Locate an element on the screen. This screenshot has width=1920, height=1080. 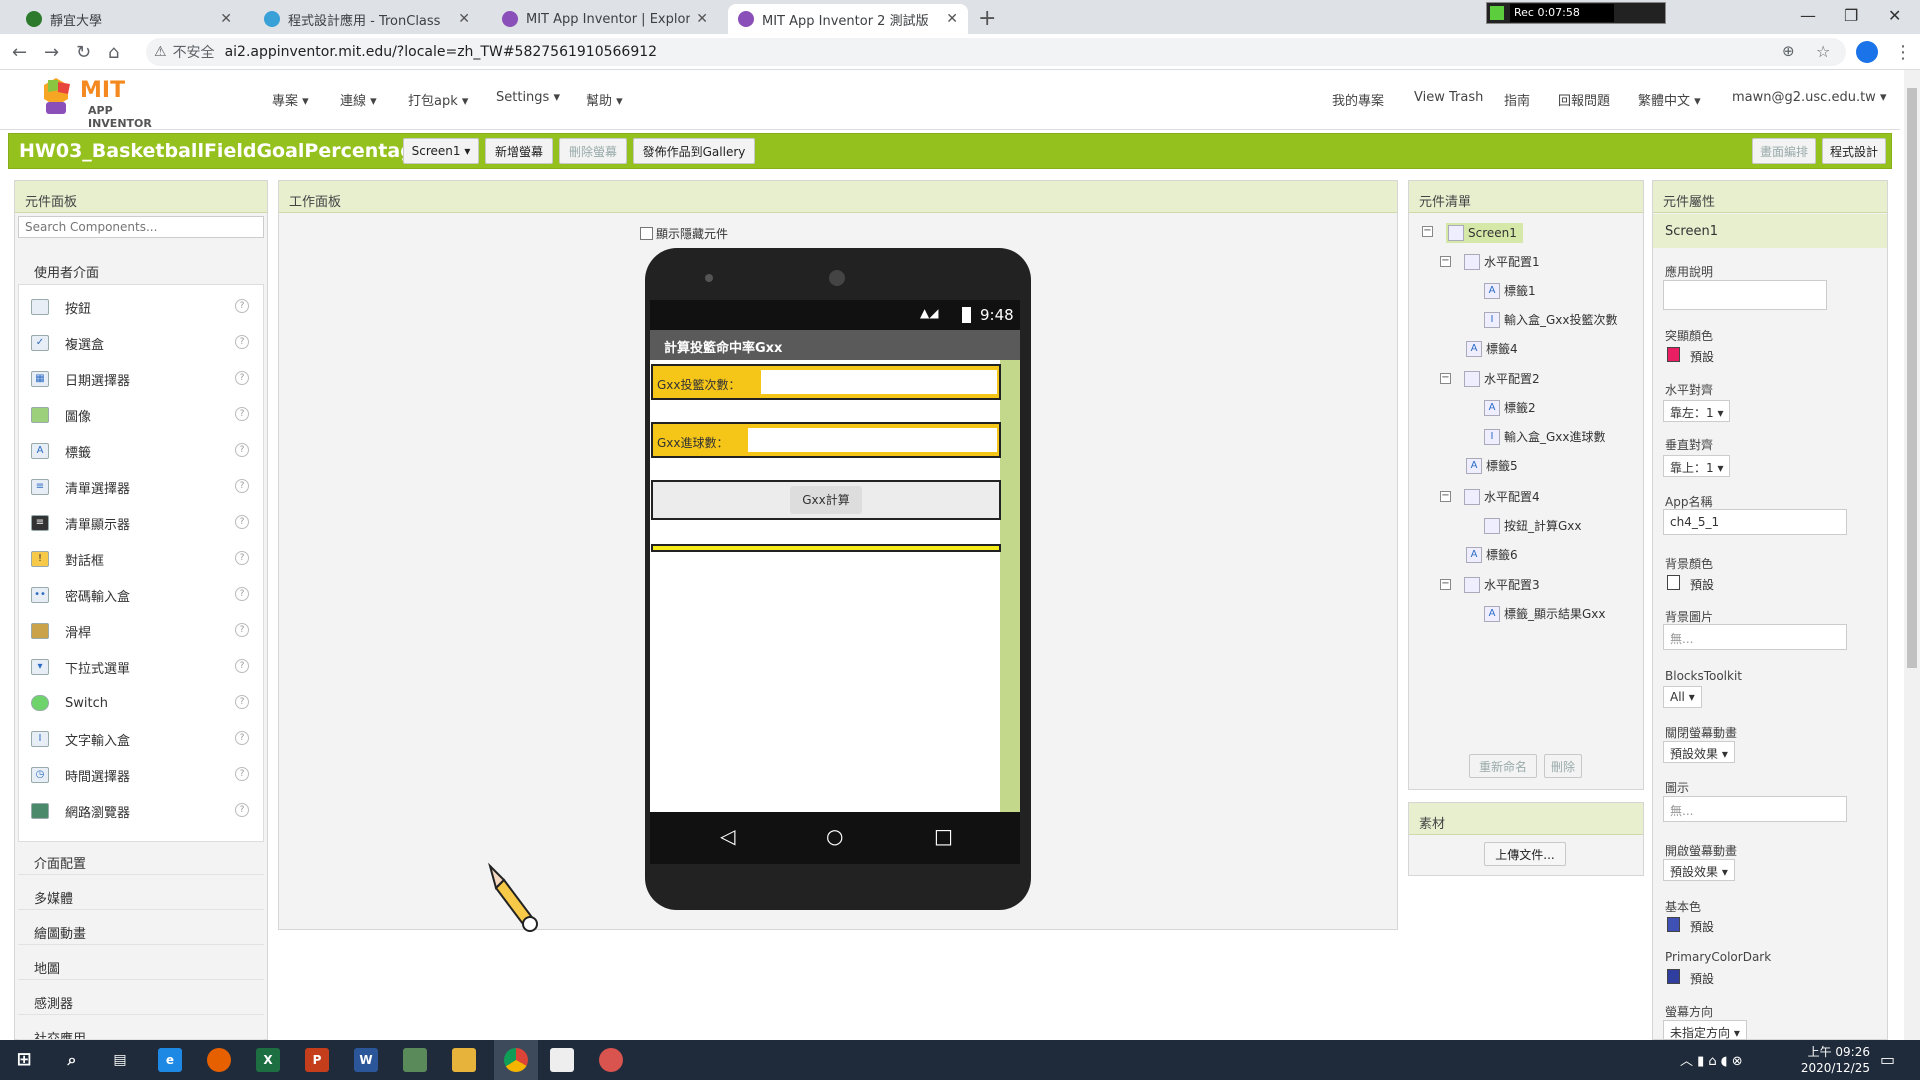
about-textarea is located at coordinates (1745, 295).